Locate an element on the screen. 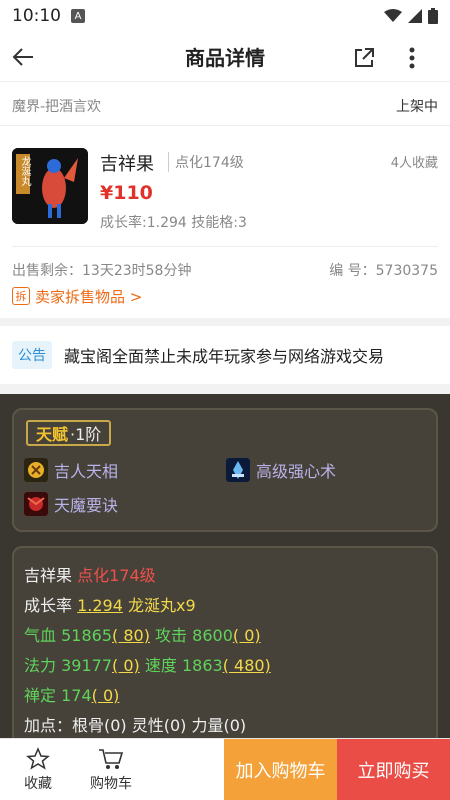 The image size is (450, 800). sale-meta: 出售剩余：13天23时58分钟 编 号：5730375 is located at coordinates (225, 270).